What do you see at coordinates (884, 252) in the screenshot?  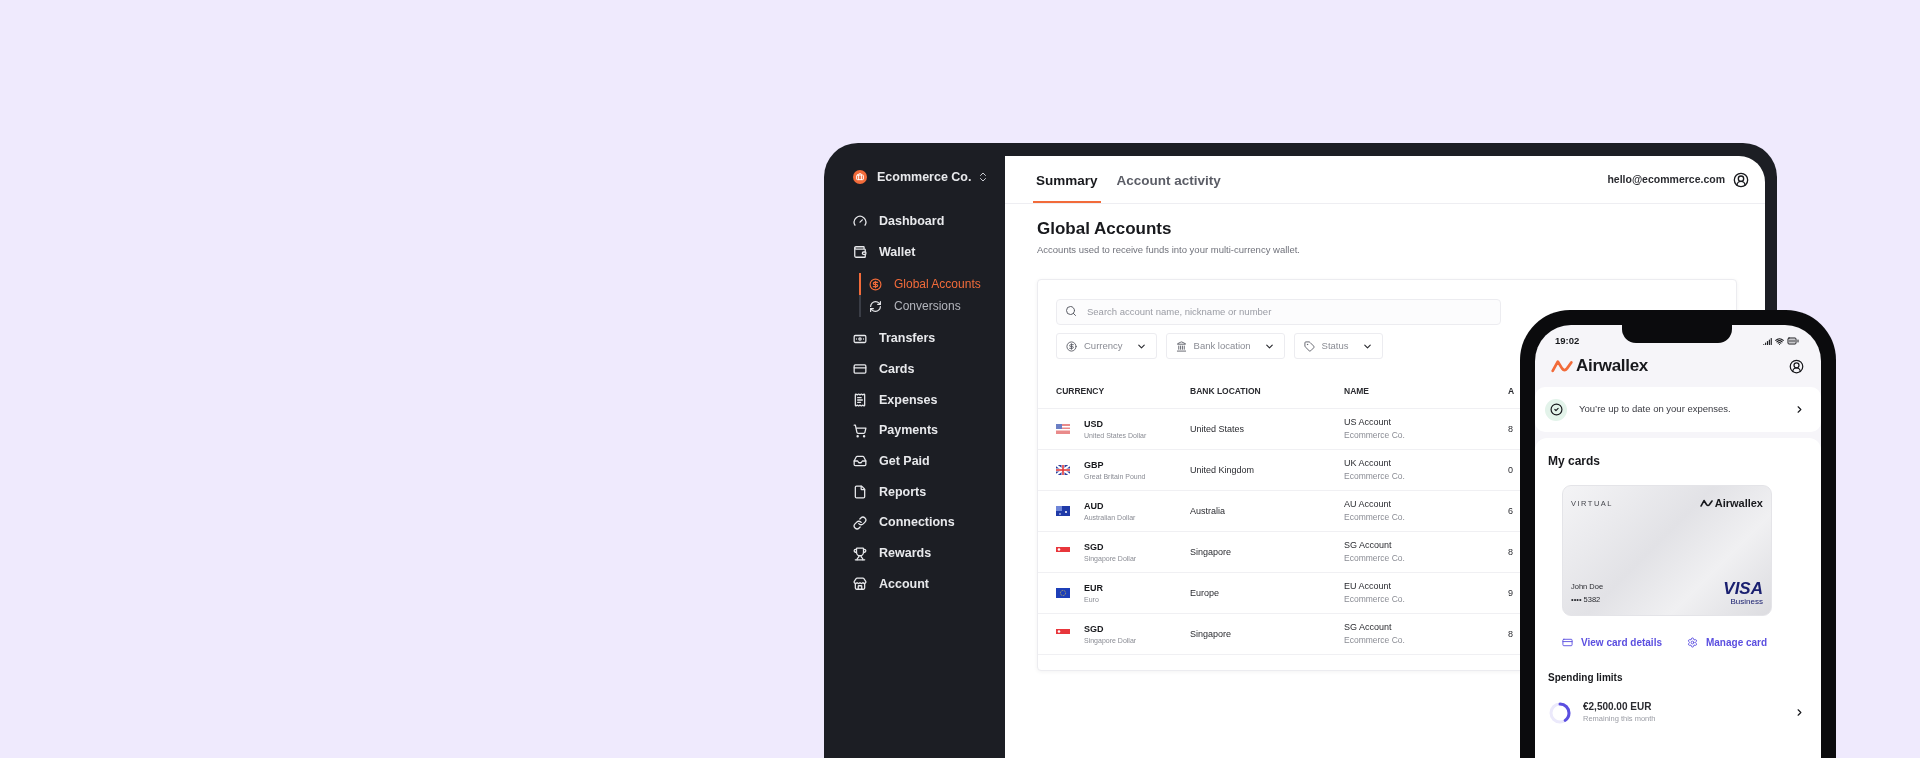 I see `sidebar-item: Wallet` at bounding box center [884, 252].